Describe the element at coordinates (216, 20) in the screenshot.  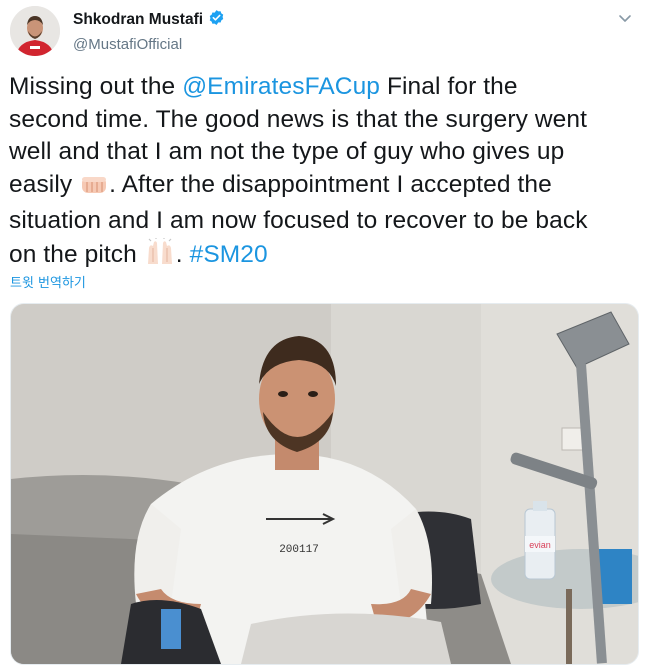
I see `verified-badge-icon` at that location.